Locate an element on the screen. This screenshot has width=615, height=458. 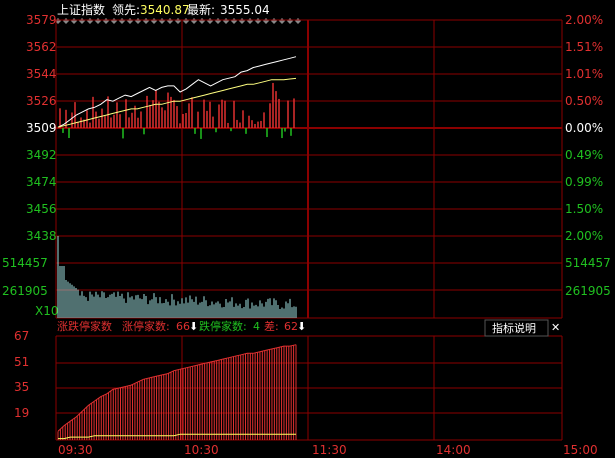
percent-tick: 1.50% is located at coordinates (584, 209).